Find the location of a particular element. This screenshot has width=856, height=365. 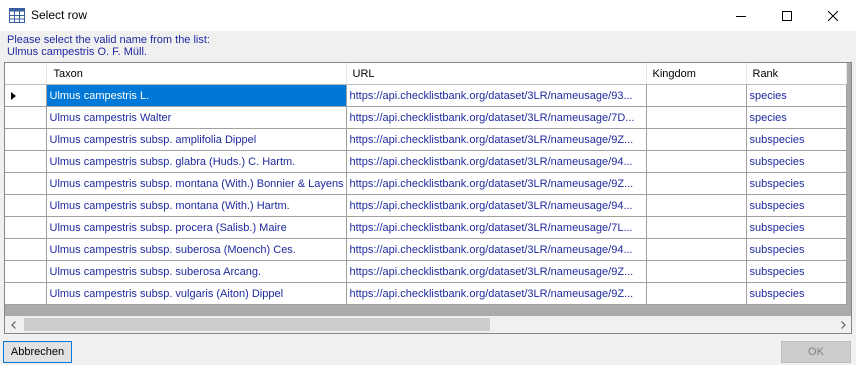

horizontal-scrollbar is located at coordinates (428, 324).